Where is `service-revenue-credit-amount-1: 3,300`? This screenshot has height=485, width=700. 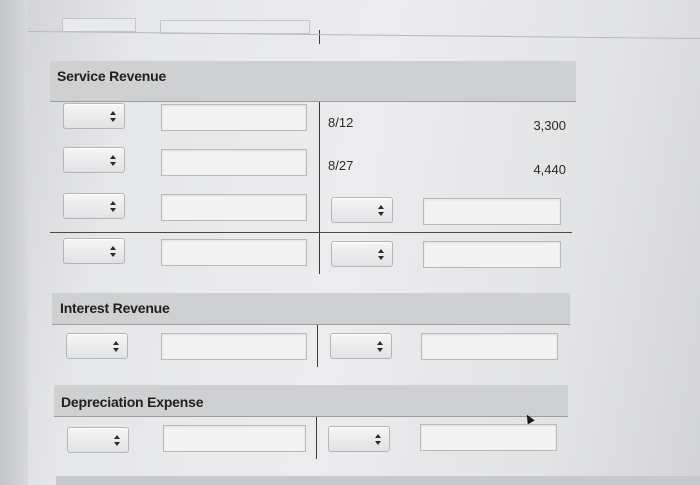 service-revenue-credit-amount-1: 3,300 is located at coordinates (549, 125).